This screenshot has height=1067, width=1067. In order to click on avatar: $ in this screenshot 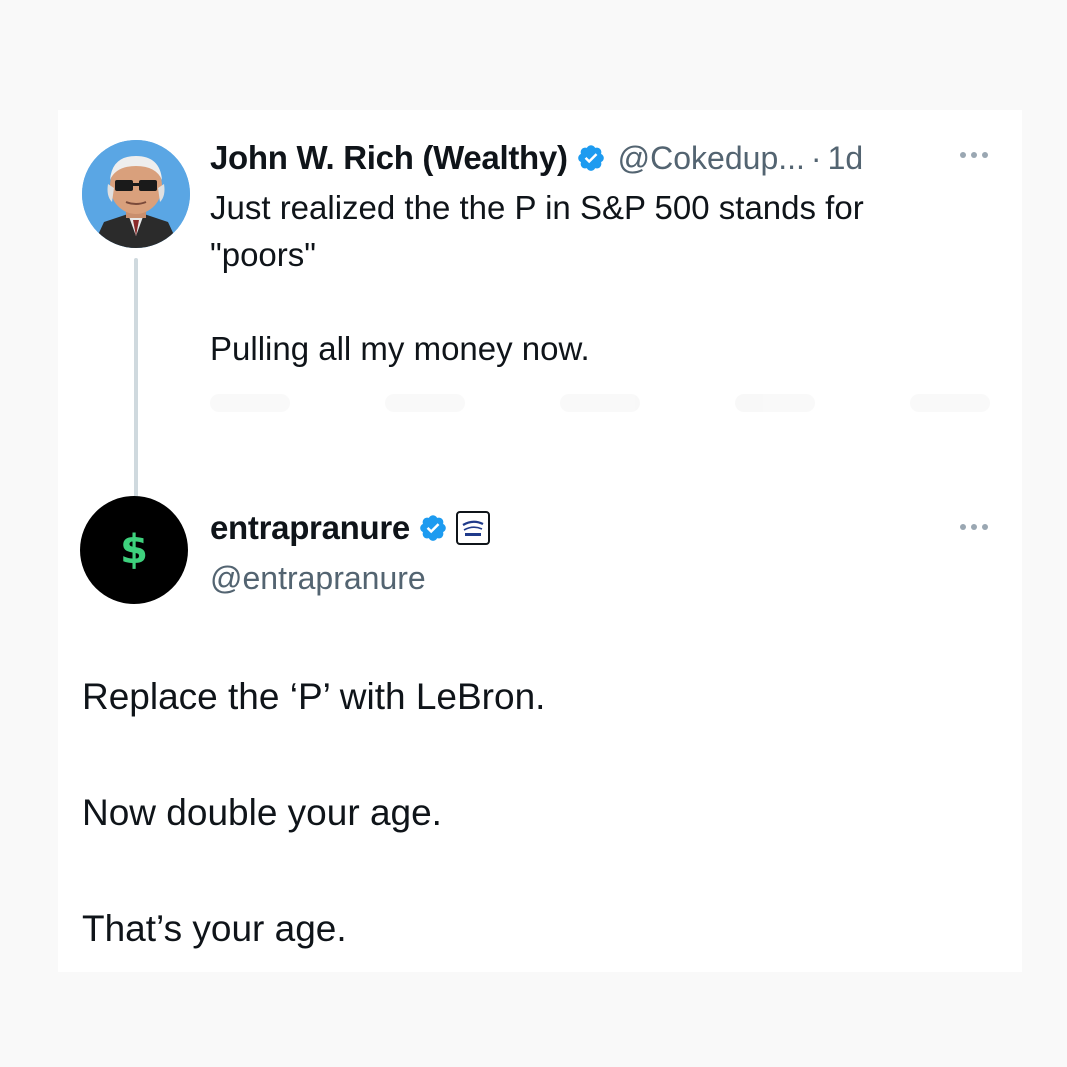, I will do `click(134, 550)`.